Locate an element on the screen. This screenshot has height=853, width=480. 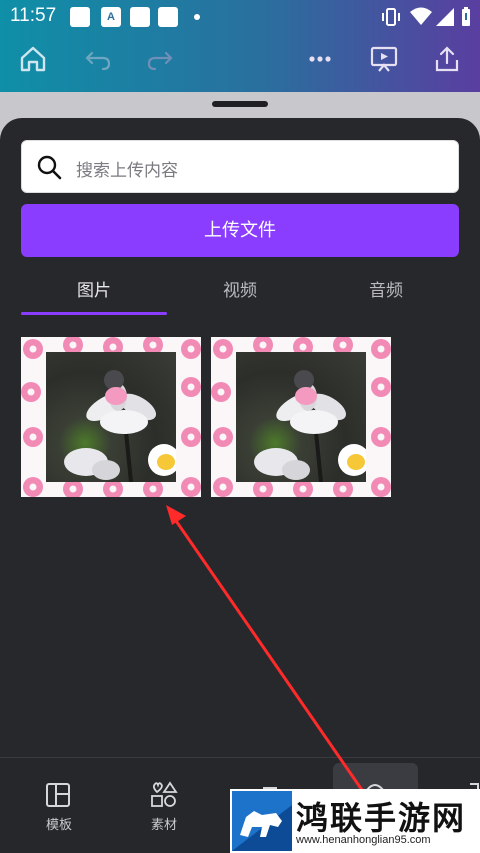
status-bar: 11:57 A is located at coordinates (240, 17).